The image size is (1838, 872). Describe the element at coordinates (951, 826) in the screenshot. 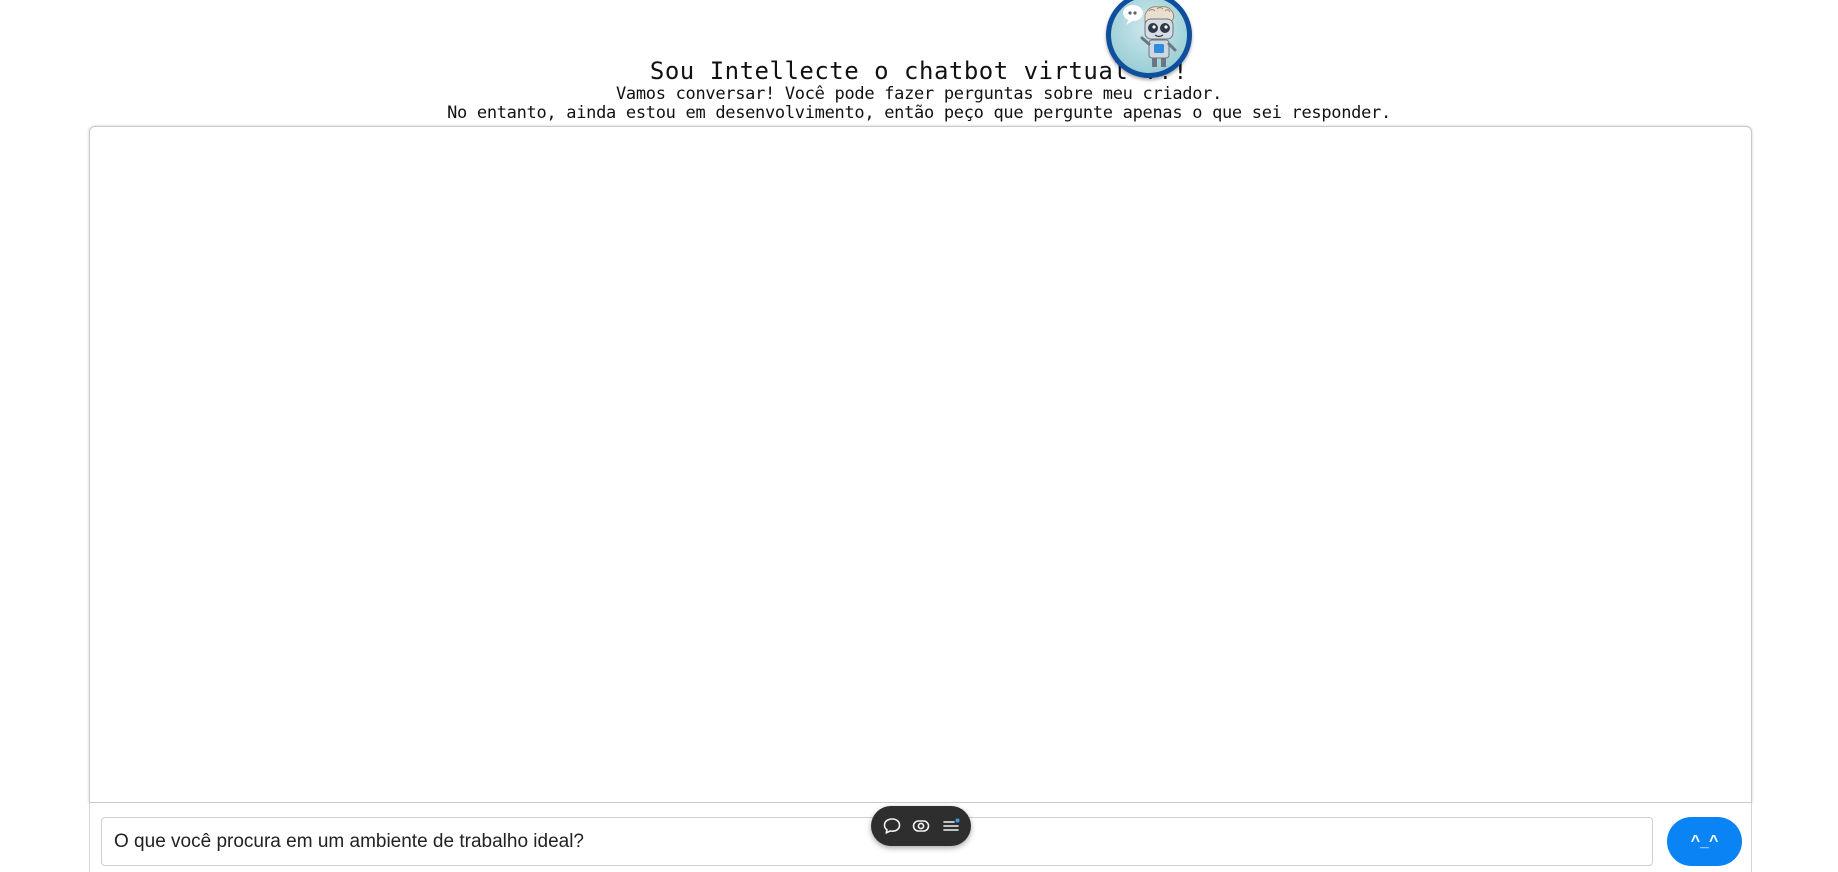

I see `list-icon` at that location.